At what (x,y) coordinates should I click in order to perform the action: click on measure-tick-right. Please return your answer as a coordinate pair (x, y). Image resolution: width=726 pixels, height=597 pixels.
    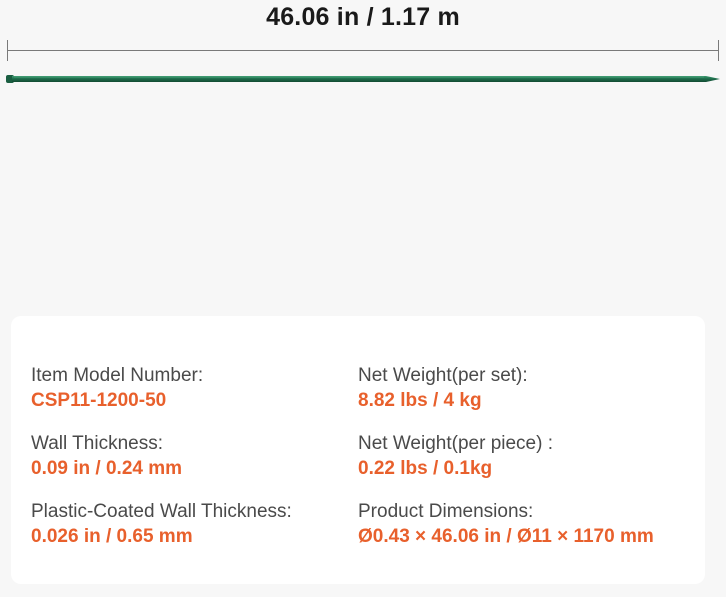
    Looking at the image, I should click on (718, 50).